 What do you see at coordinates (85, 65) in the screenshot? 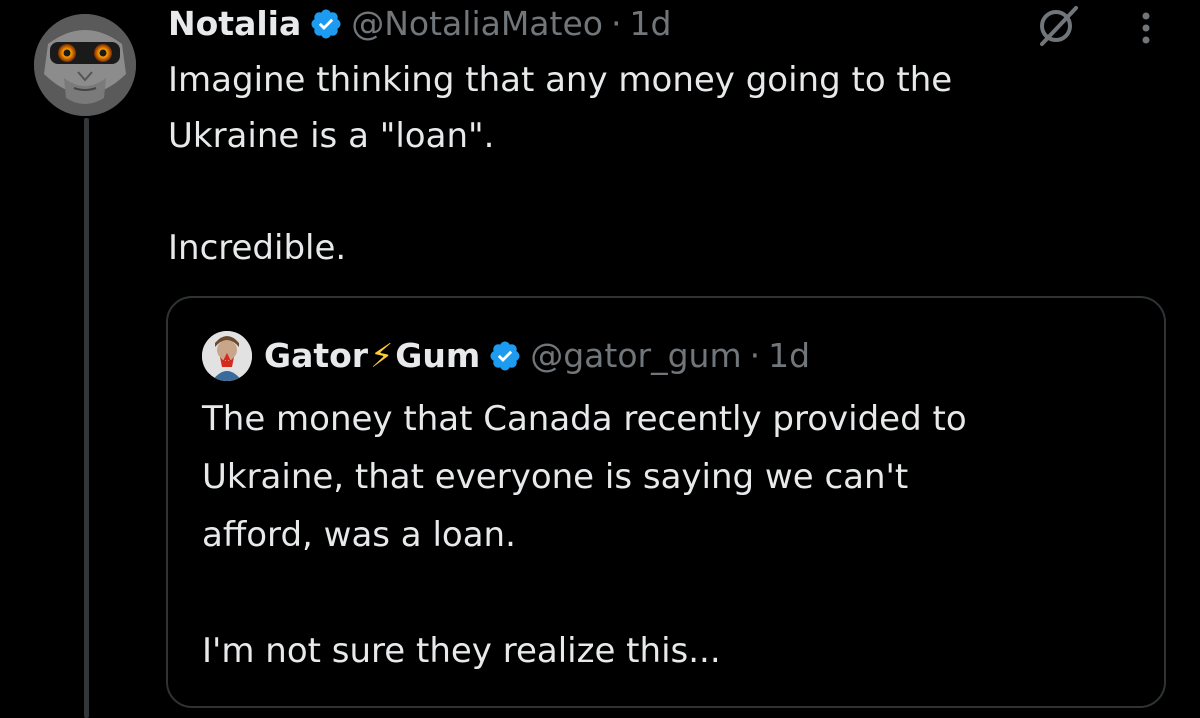
I see `avatar` at bounding box center [85, 65].